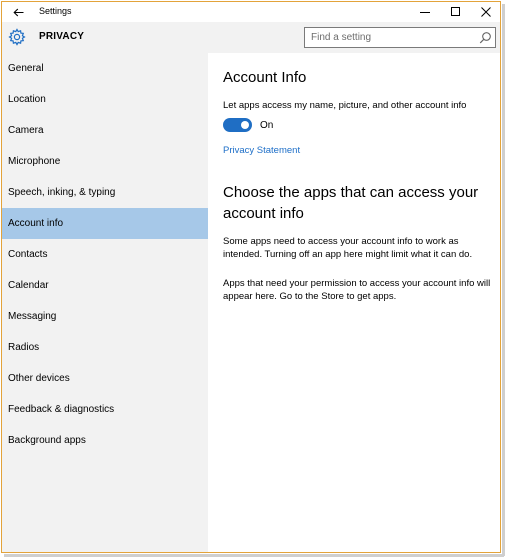  Describe the element at coordinates (485, 37) in the screenshot. I see `search-icon` at that location.